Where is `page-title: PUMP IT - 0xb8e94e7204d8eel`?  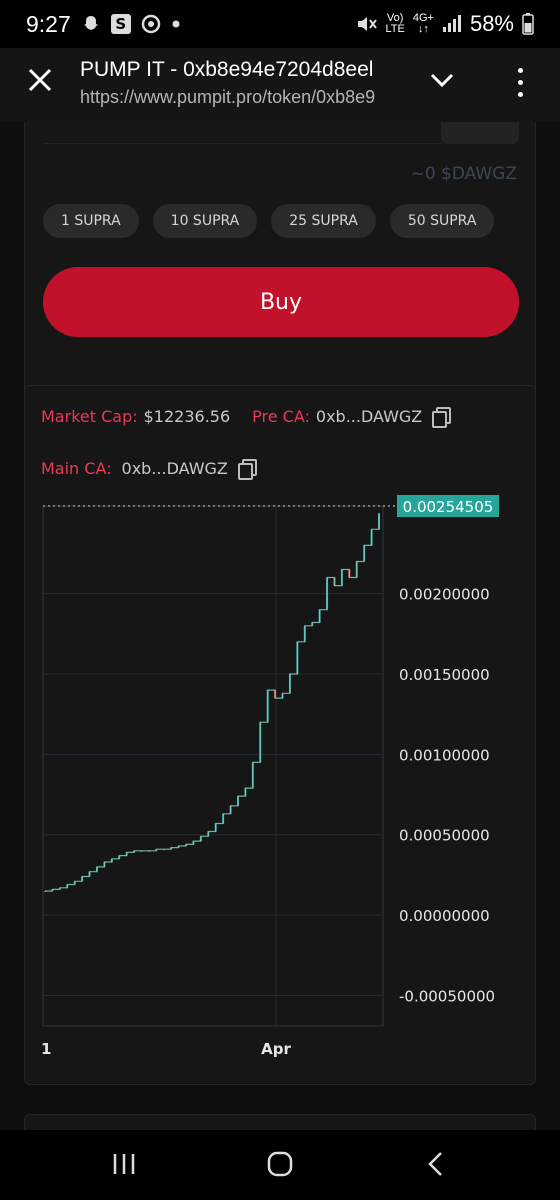
page-title: PUMP IT - 0xb8e94e7204d8eel is located at coordinates (227, 69).